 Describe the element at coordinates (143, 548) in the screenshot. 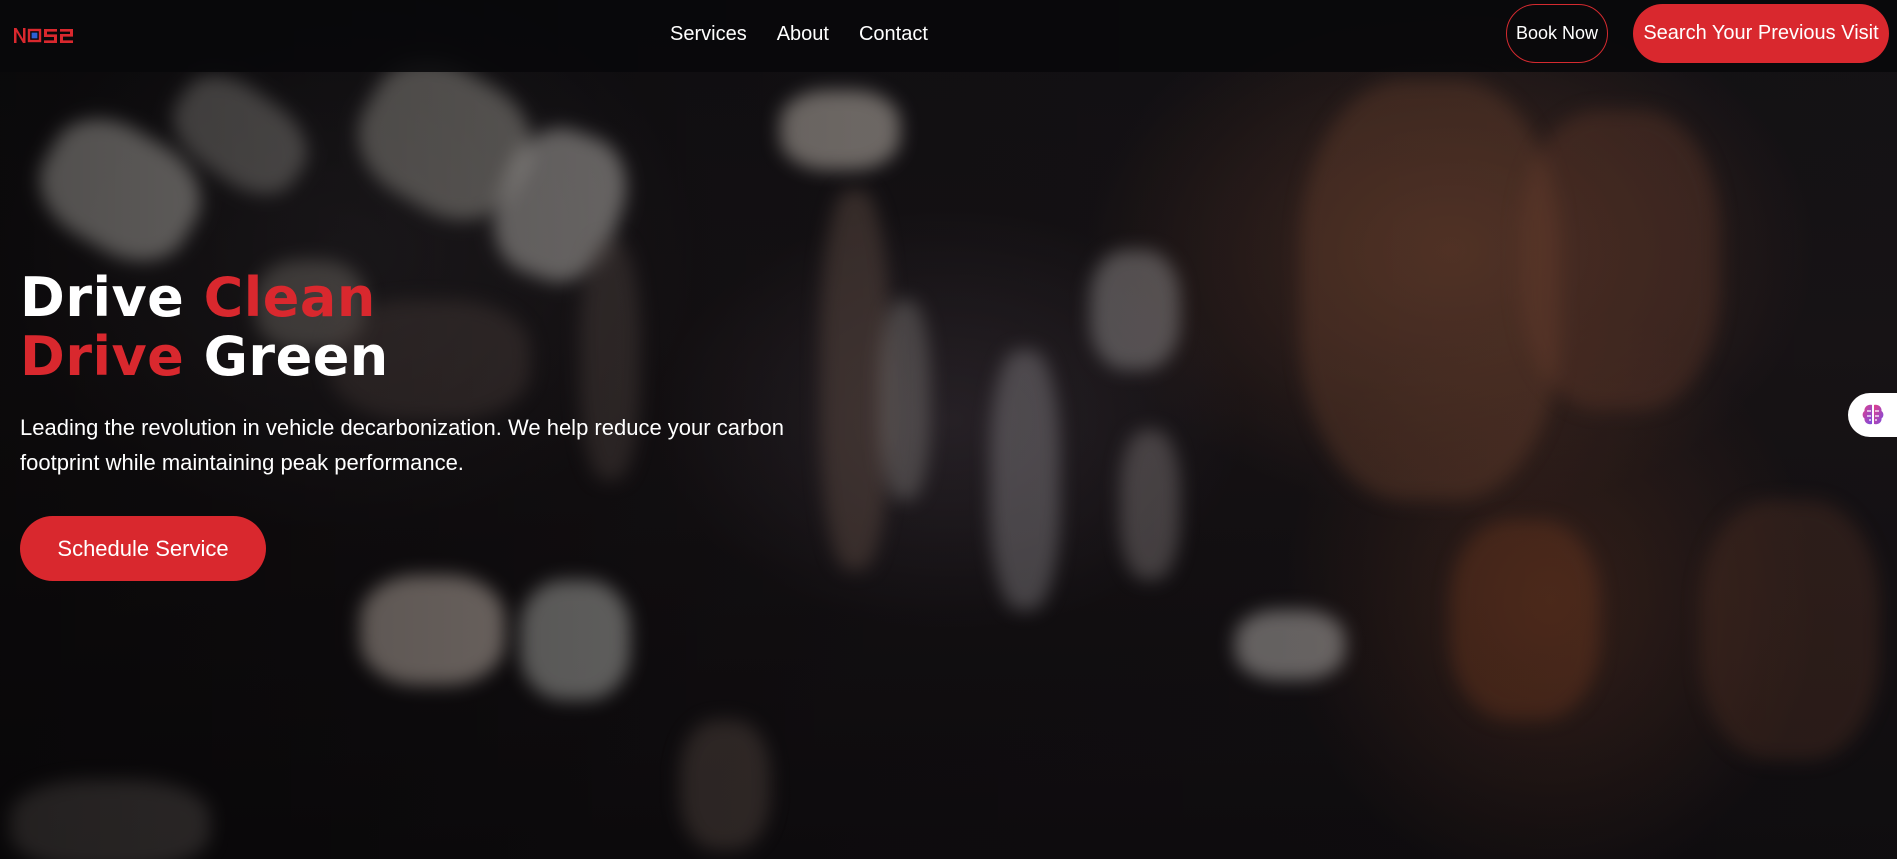

I see `schedule-service-button: Schedule Service` at that location.